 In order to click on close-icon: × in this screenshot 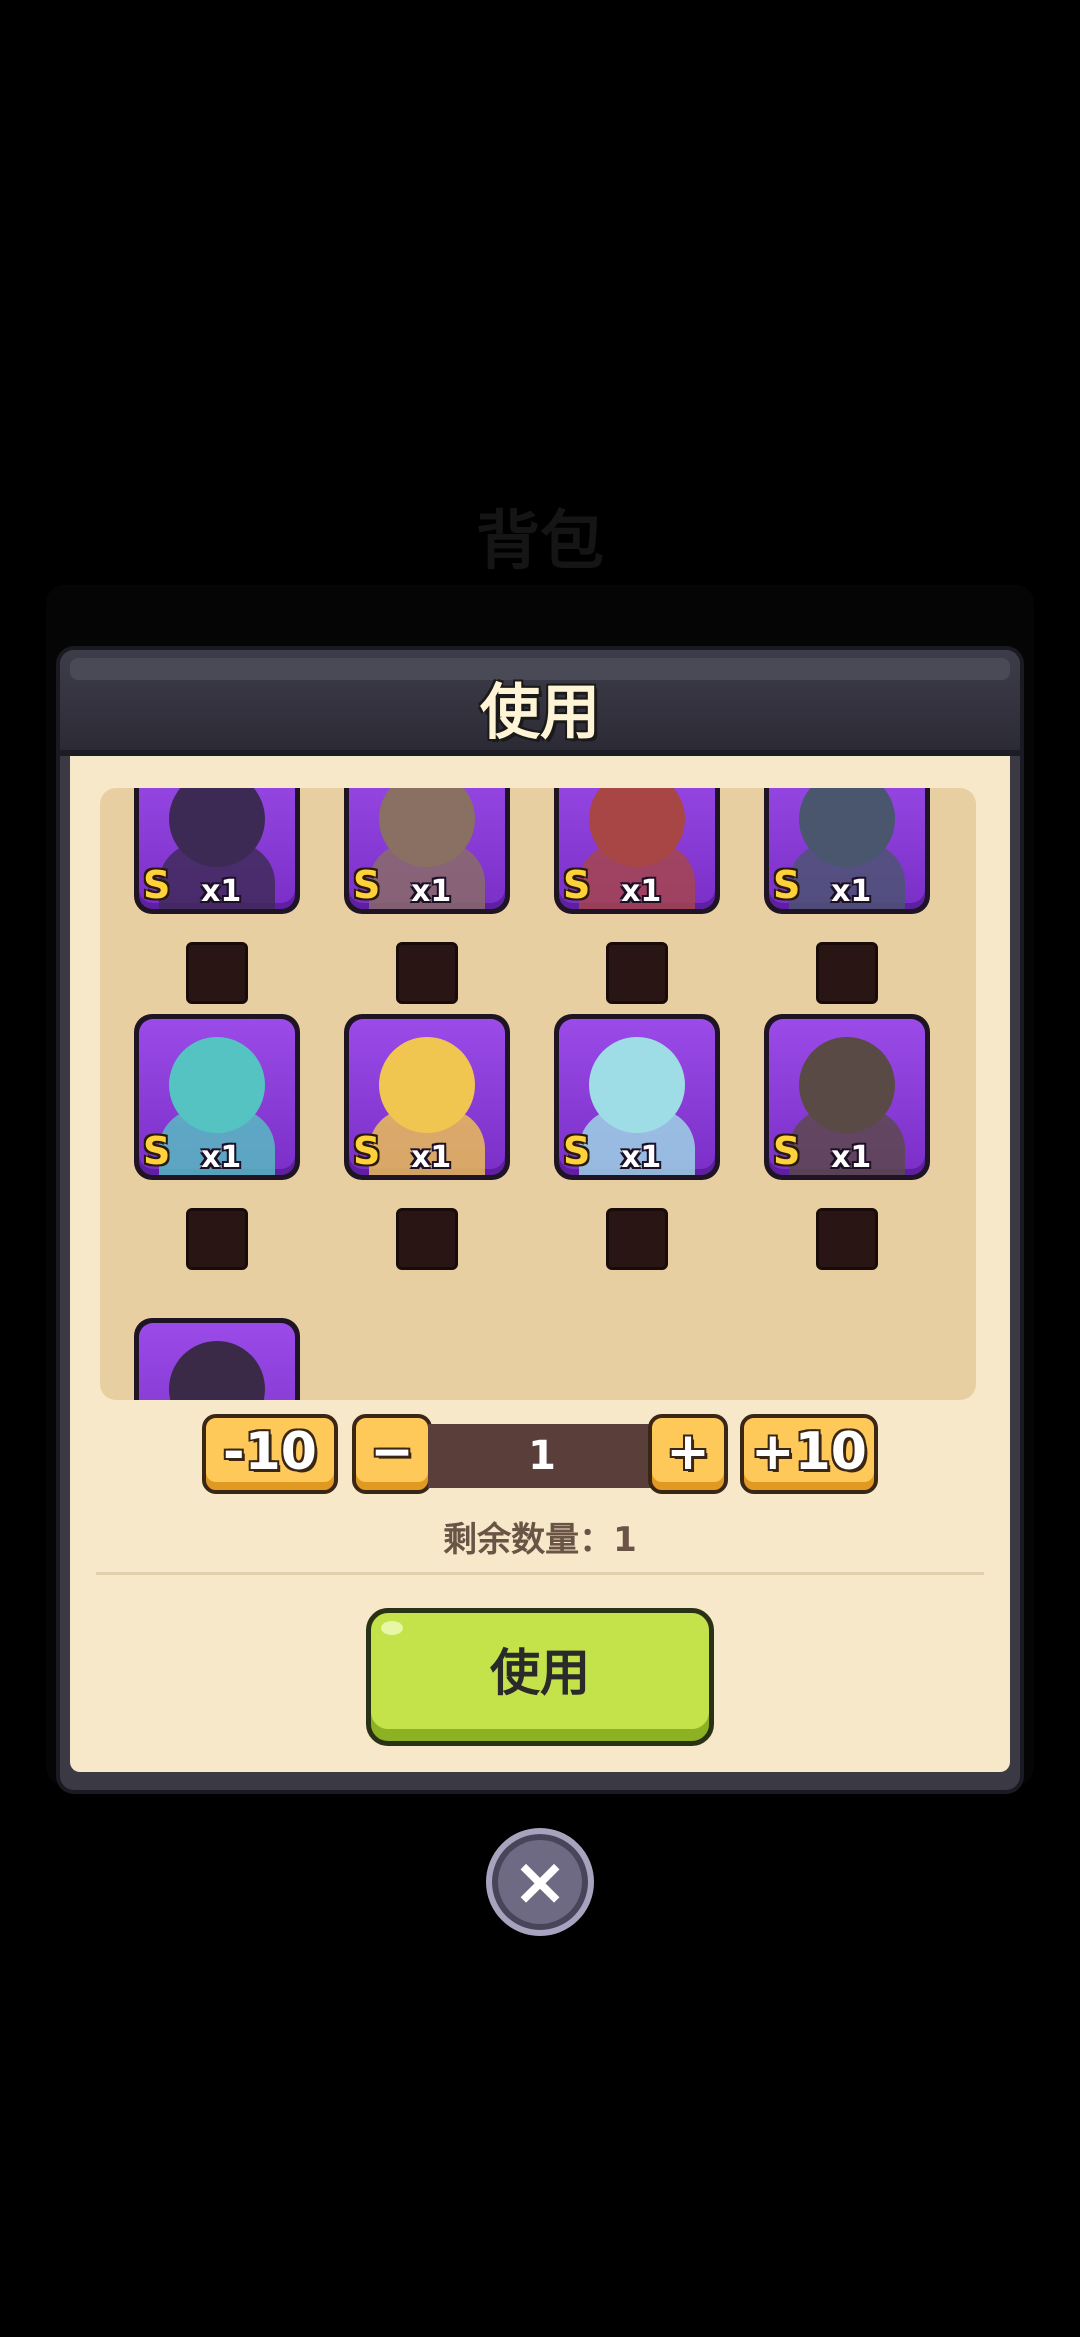, I will do `click(540, 1881)`.